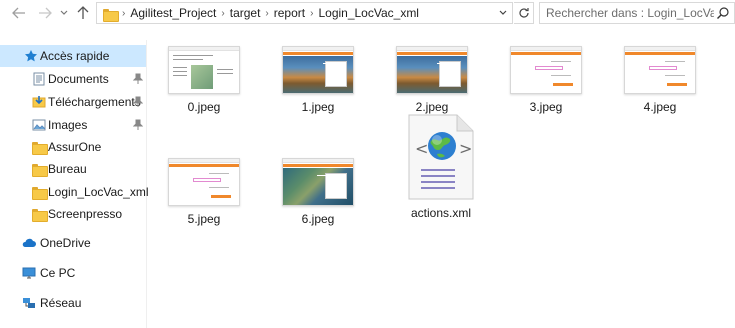 The image size is (735, 328). I want to click on sidebar-item-onedrive: OneDrive, so click(73, 243).